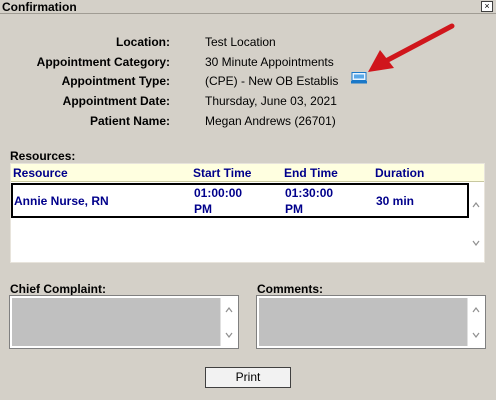  I want to click on close-button: ×, so click(487, 6).